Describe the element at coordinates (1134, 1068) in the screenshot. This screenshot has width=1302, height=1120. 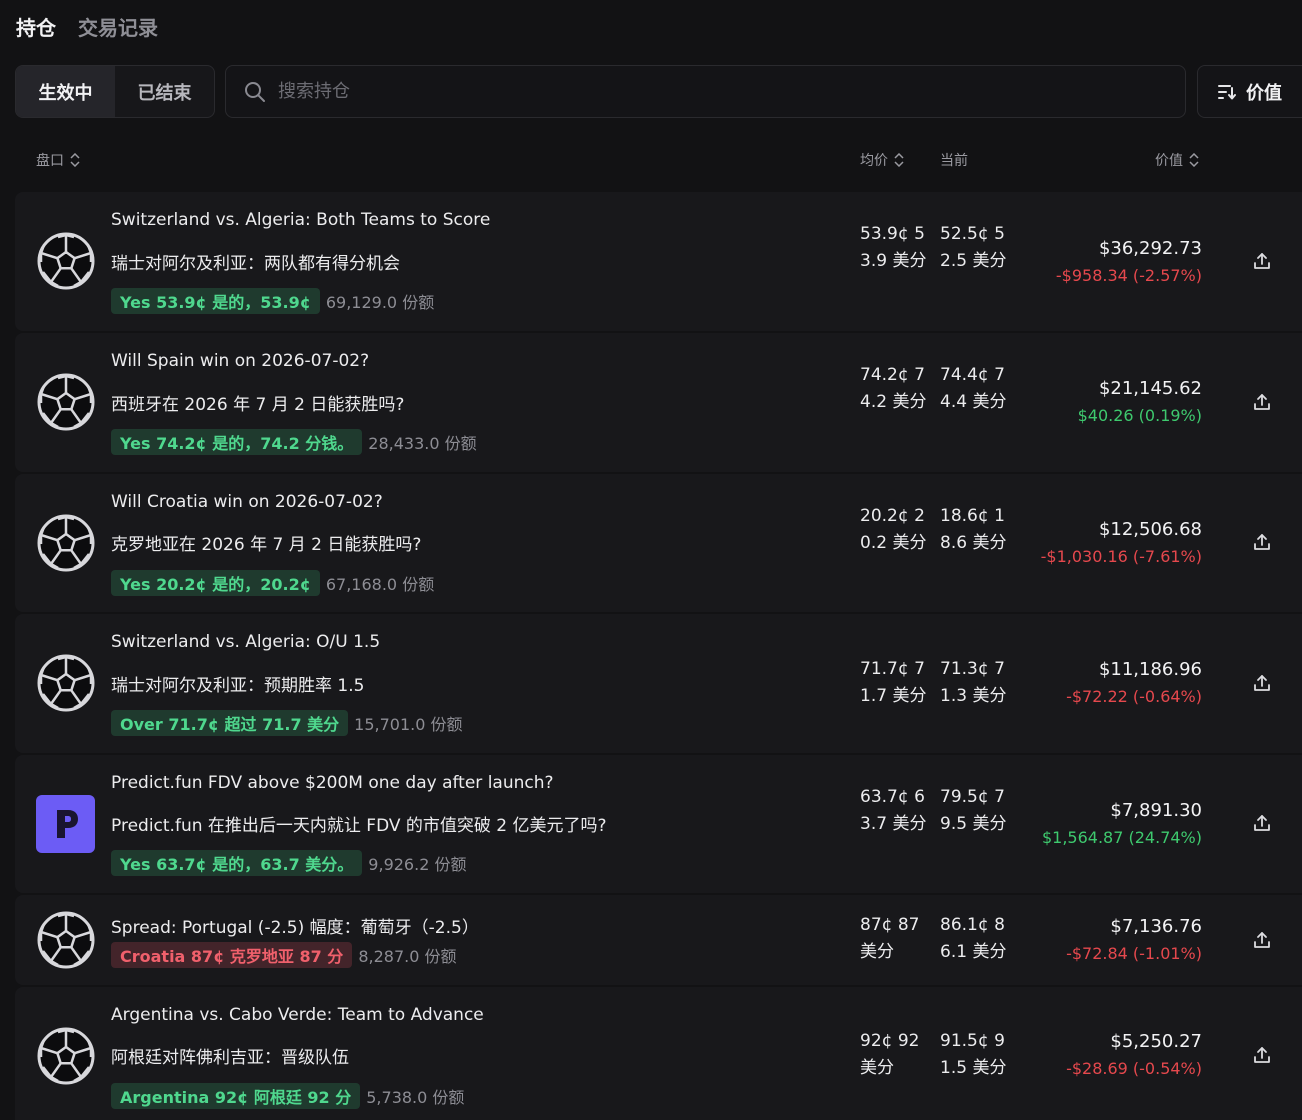
I see `pnl-change: -$28.69 (-0.54%)` at that location.